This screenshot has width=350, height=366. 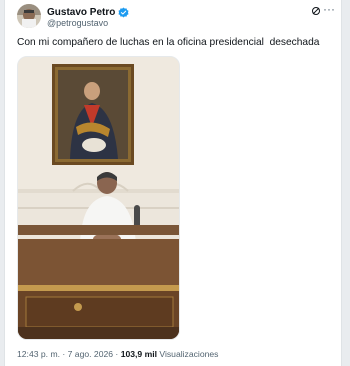 I want to click on author-name-row: Gustavo Petro, so click(x=88, y=12).